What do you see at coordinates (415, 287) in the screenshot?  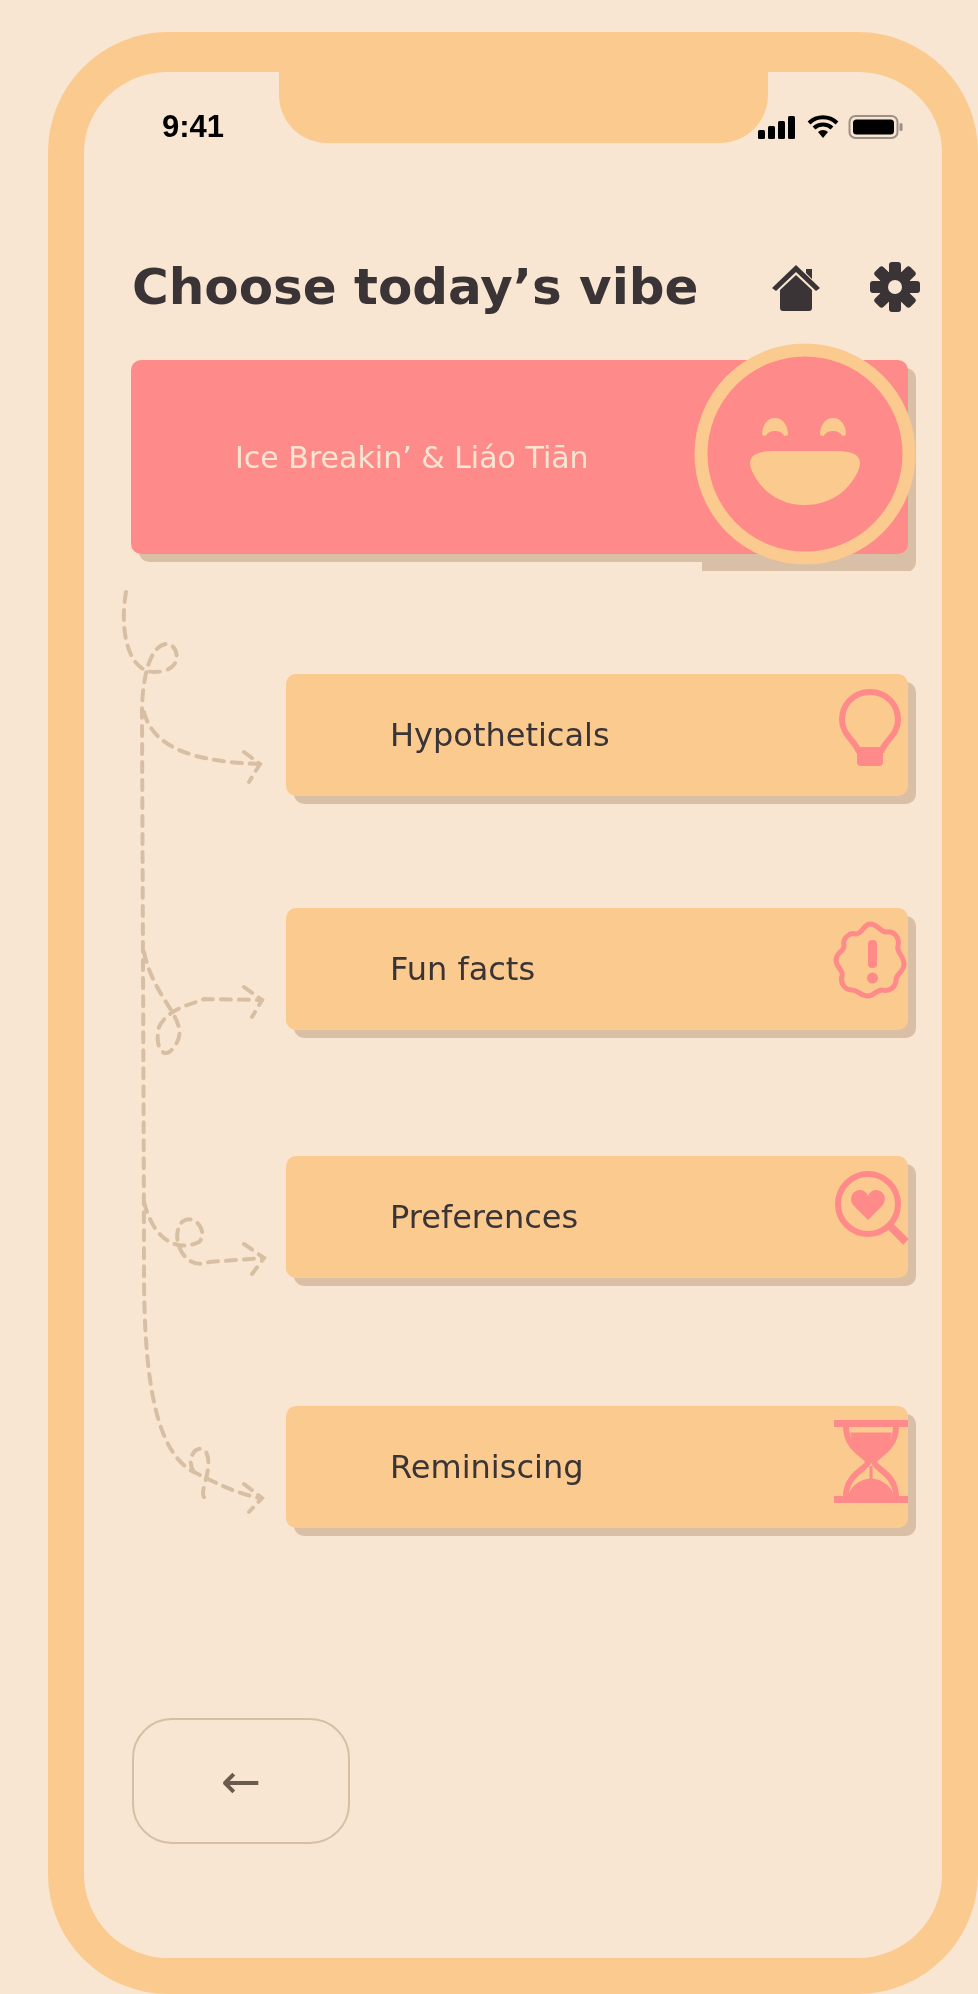 I see `page-title: Choose today’s vibe` at bounding box center [415, 287].